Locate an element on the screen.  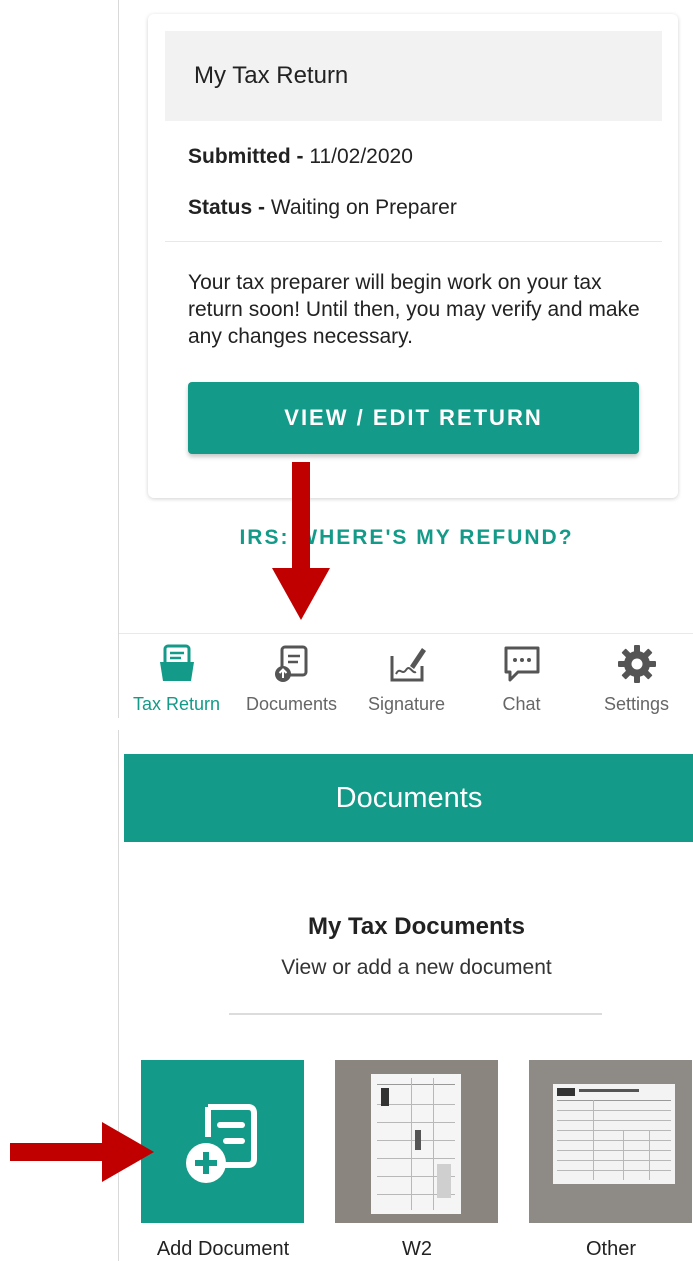
gear-icon is located at coordinates (636, 664).